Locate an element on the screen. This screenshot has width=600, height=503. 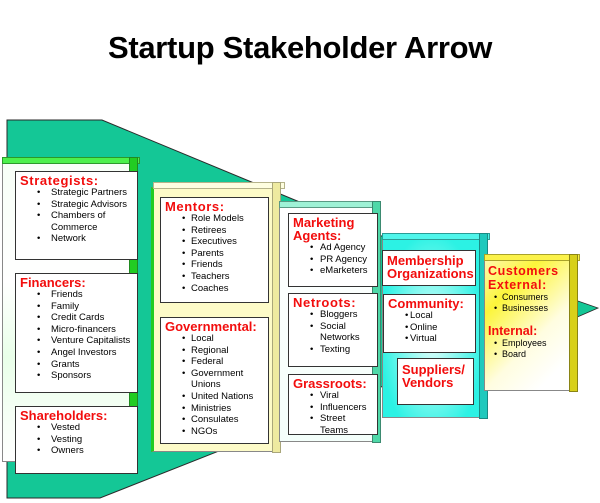
marketing-agents-list: Ad Agency PR Agency eMarketers is located at coordinates (333, 259).